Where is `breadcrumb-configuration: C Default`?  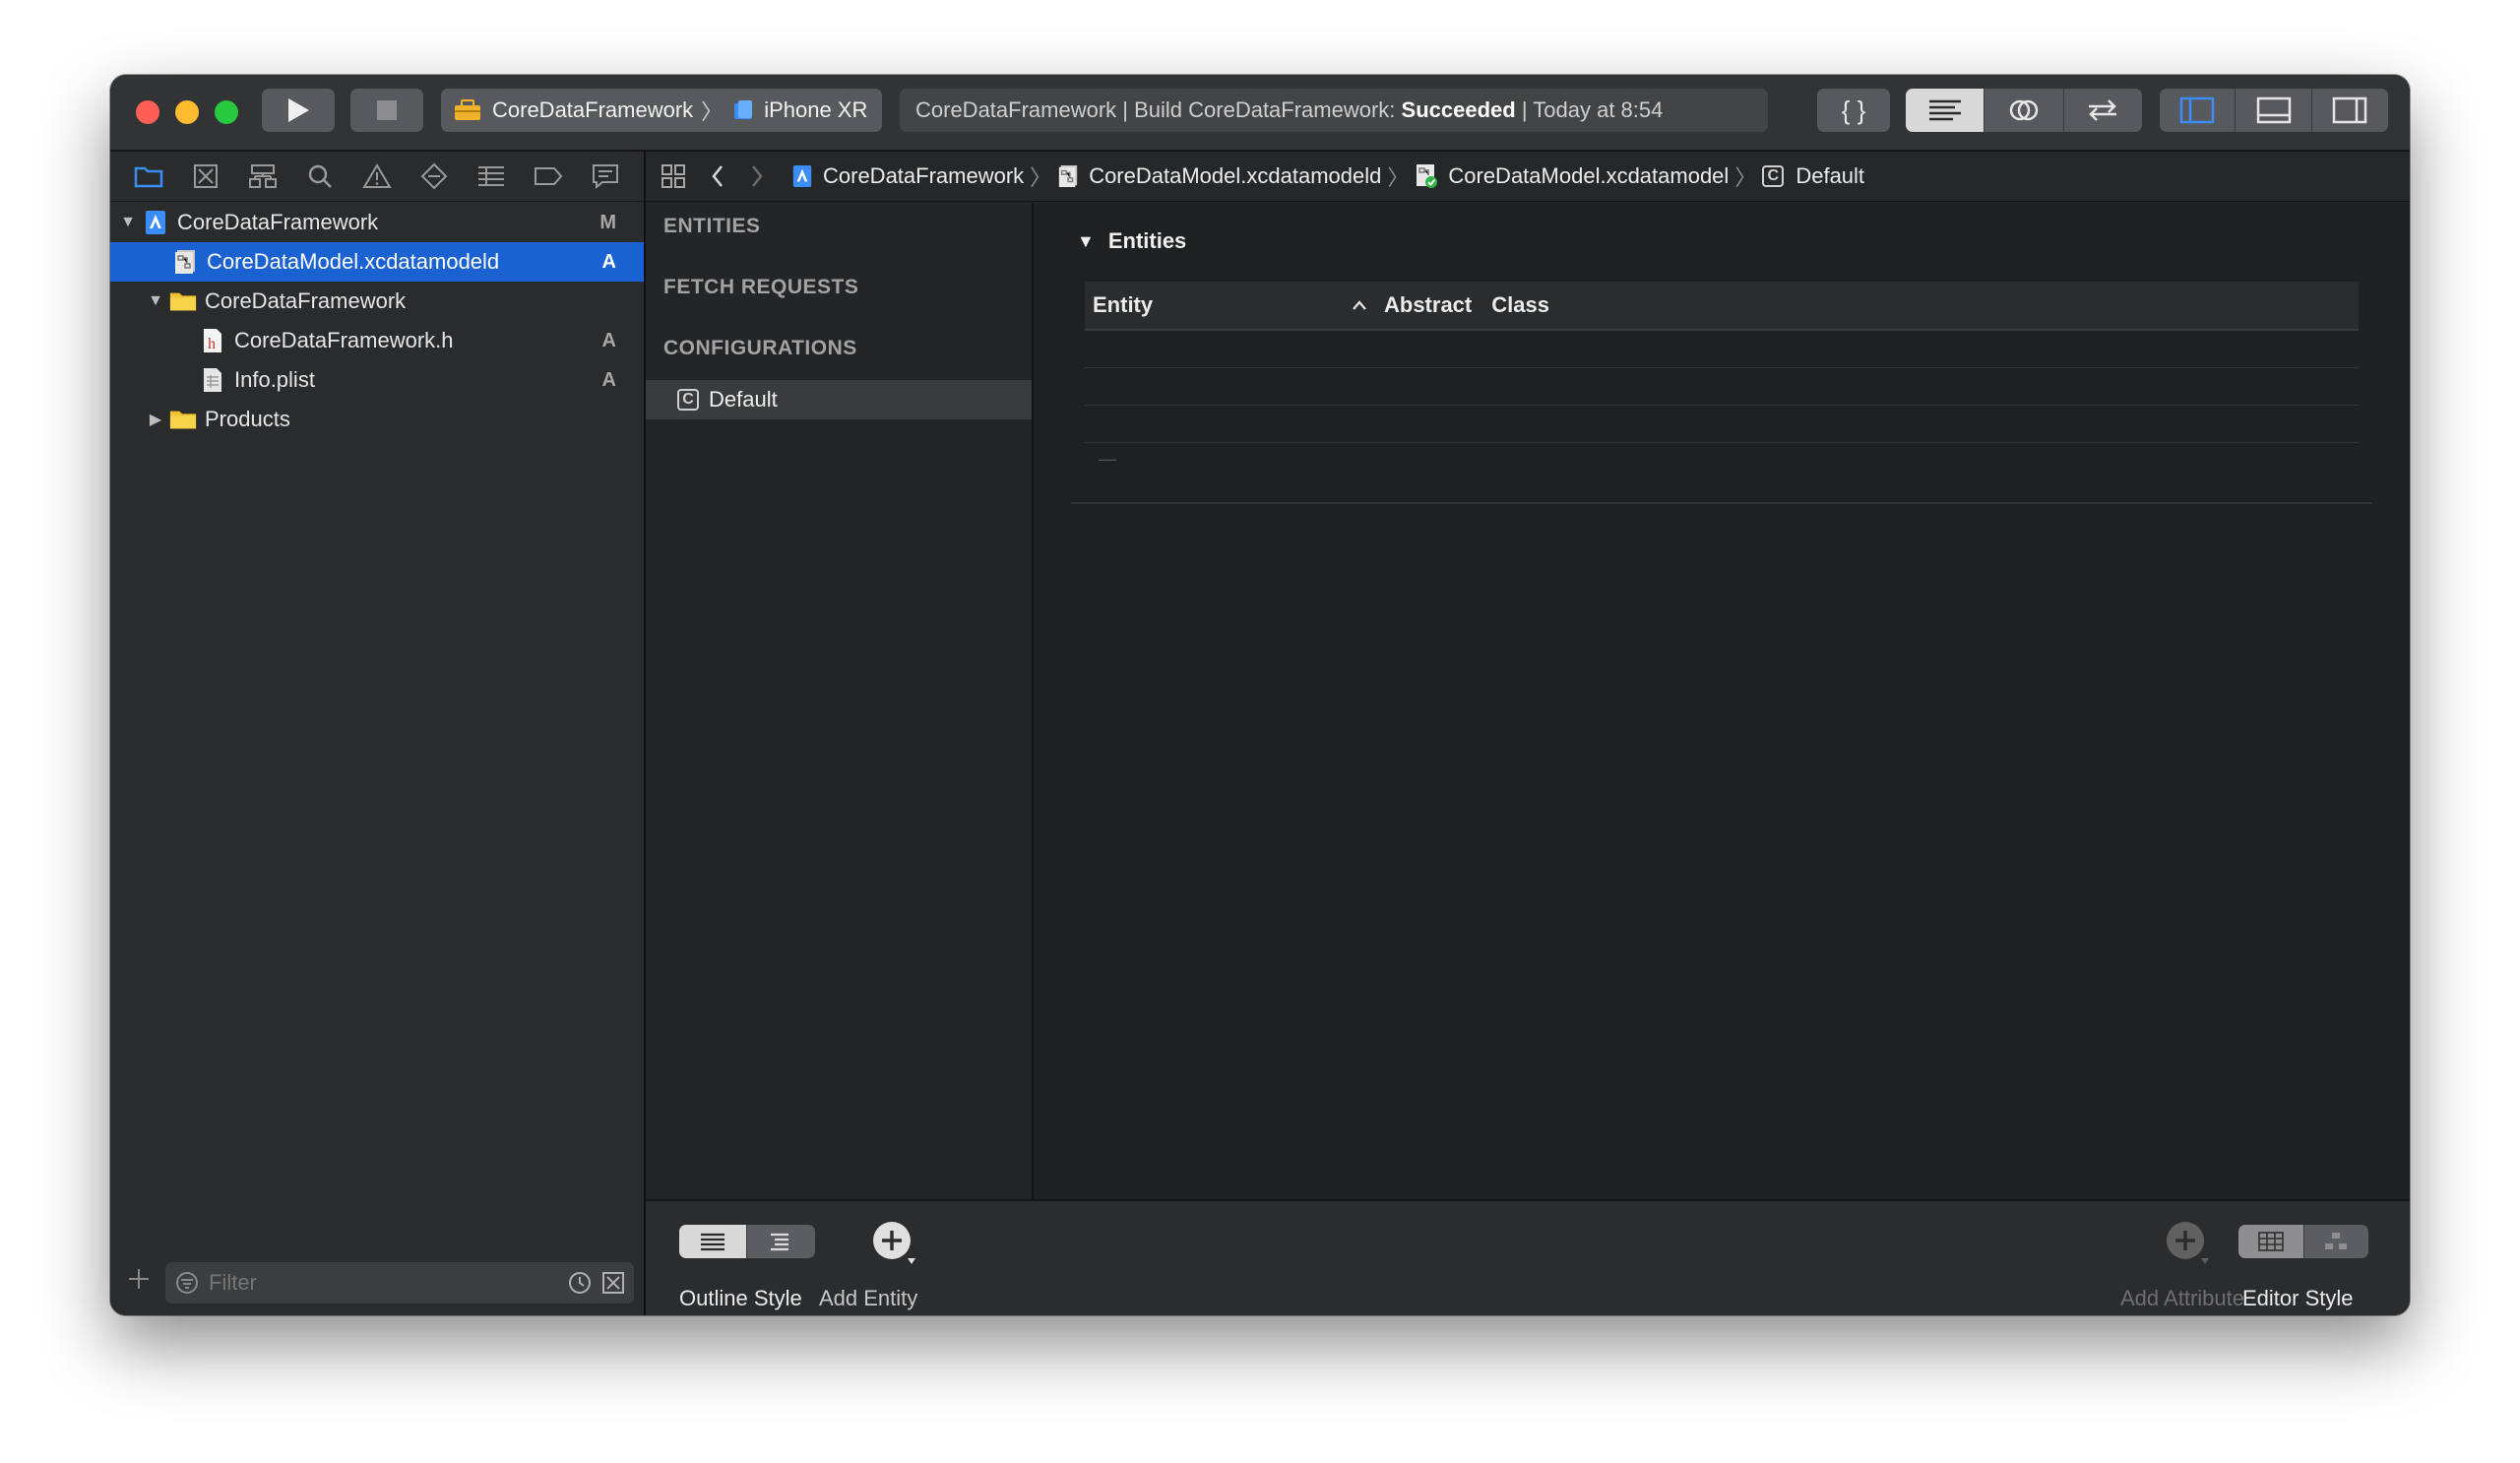
breadcrumb-configuration: C Default is located at coordinates (1813, 176).